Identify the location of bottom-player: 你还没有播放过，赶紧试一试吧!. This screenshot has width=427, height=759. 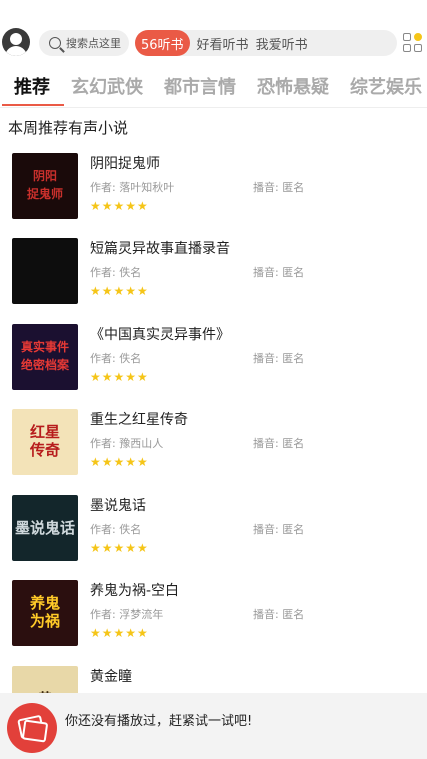
(213, 726).